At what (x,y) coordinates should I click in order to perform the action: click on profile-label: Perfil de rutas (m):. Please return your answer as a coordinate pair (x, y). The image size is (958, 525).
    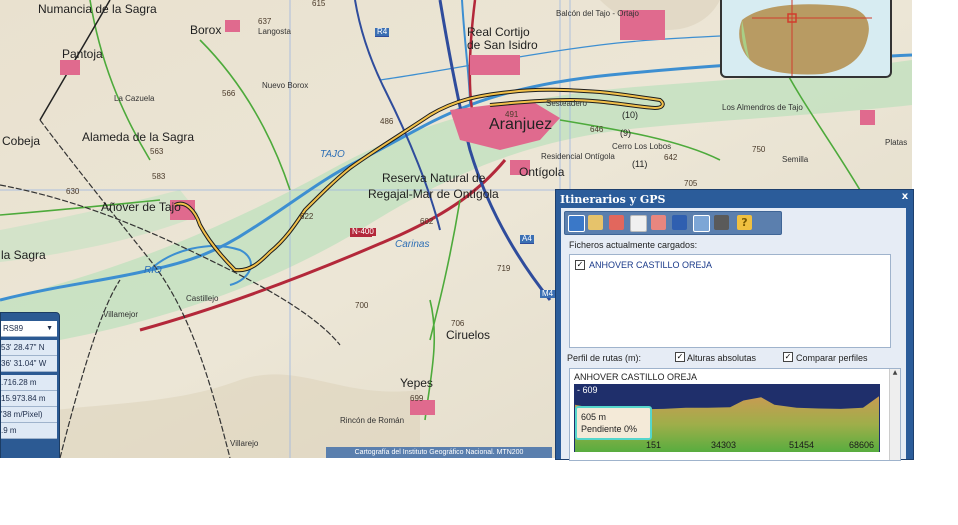
    Looking at the image, I should click on (604, 358).